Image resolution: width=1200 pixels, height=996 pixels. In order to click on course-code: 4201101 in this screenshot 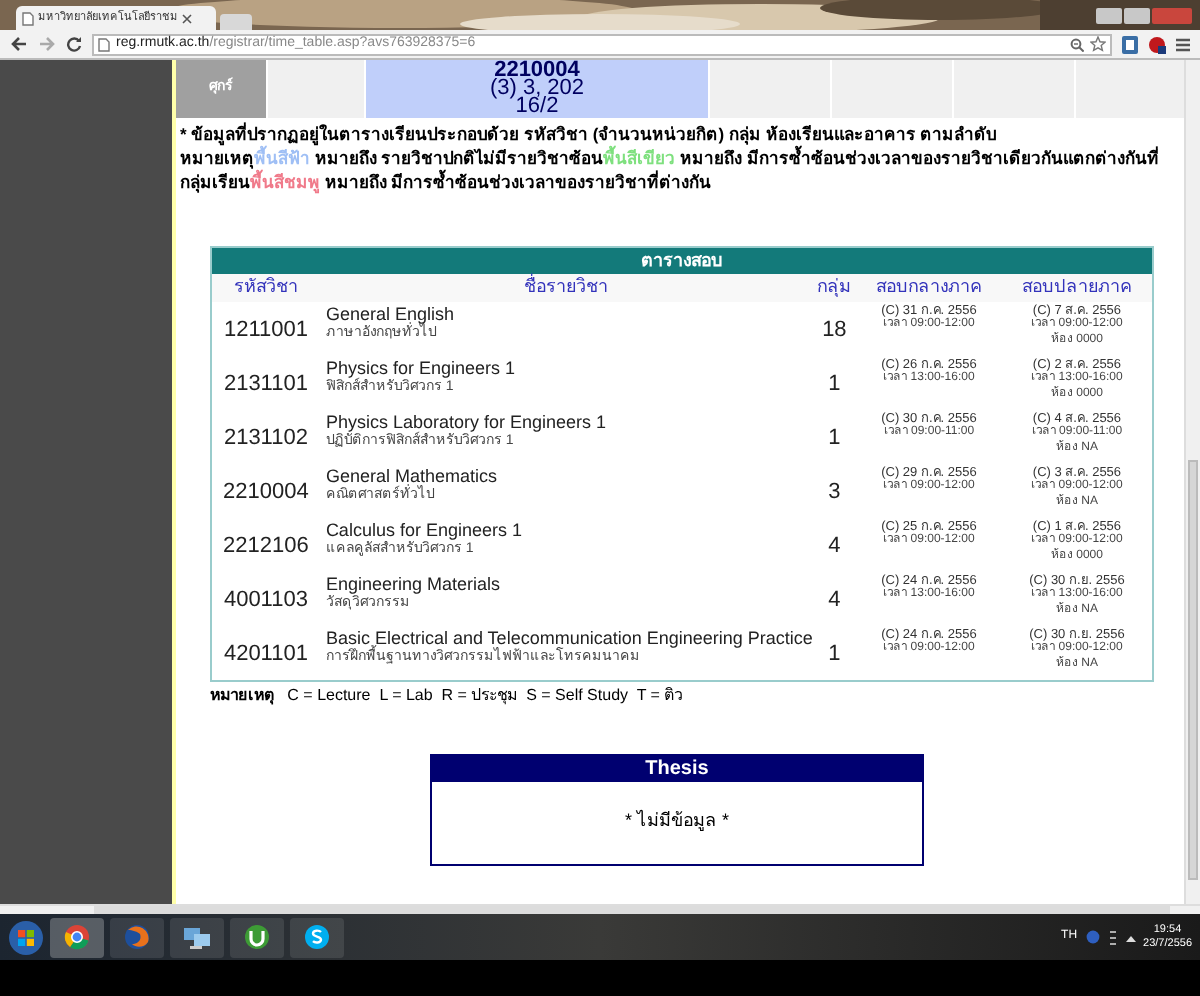, I will do `click(265, 653)`.